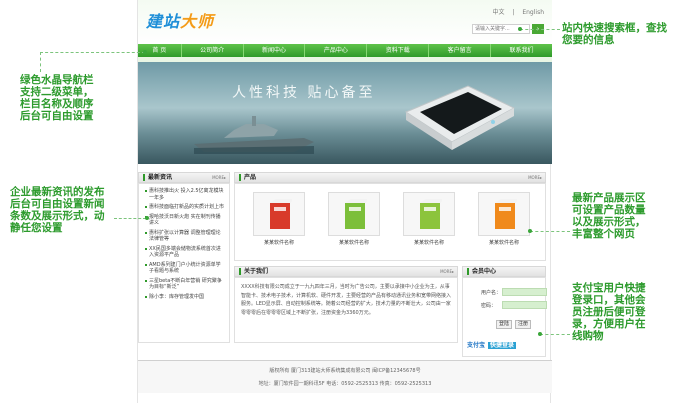 Image resolution: width=690 pixels, height=403 pixels. What do you see at coordinates (609, 198) in the screenshot?
I see `annotation-line: 最新产品展示区` at bounding box center [609, 198].